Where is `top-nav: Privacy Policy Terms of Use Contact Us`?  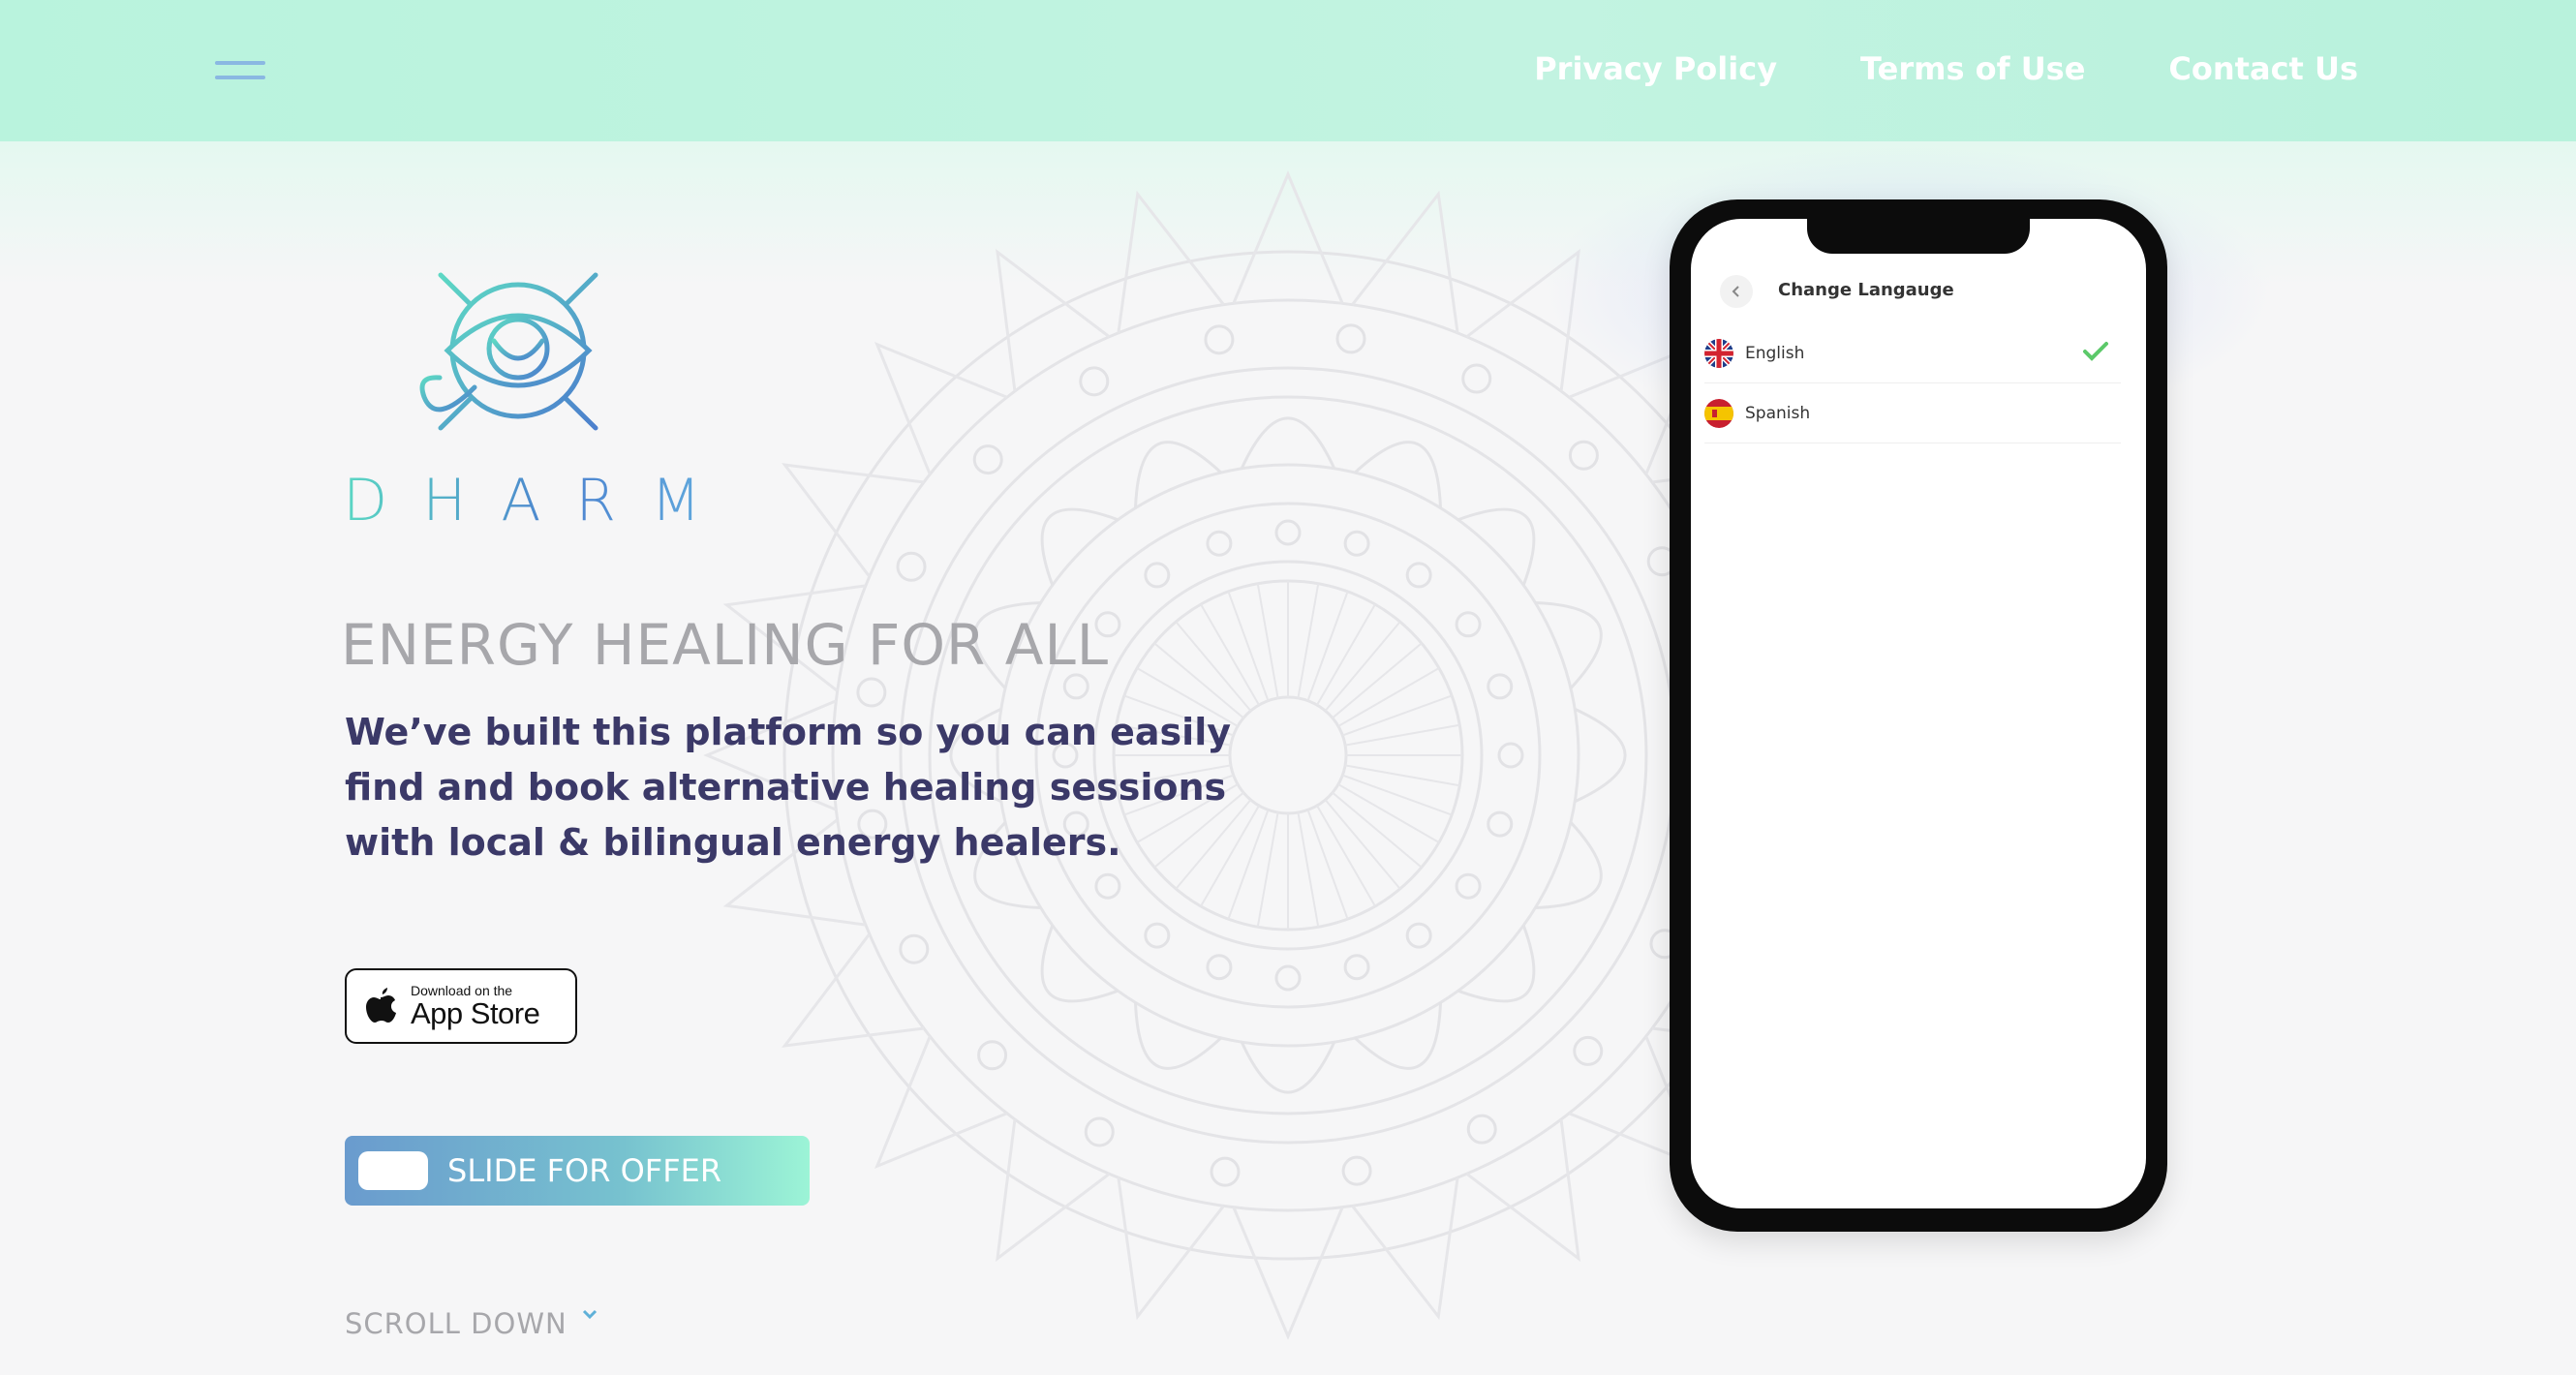
top-nav: Privacy Policy Terms of Use Contact Us is located at coordinates (1946, 68).